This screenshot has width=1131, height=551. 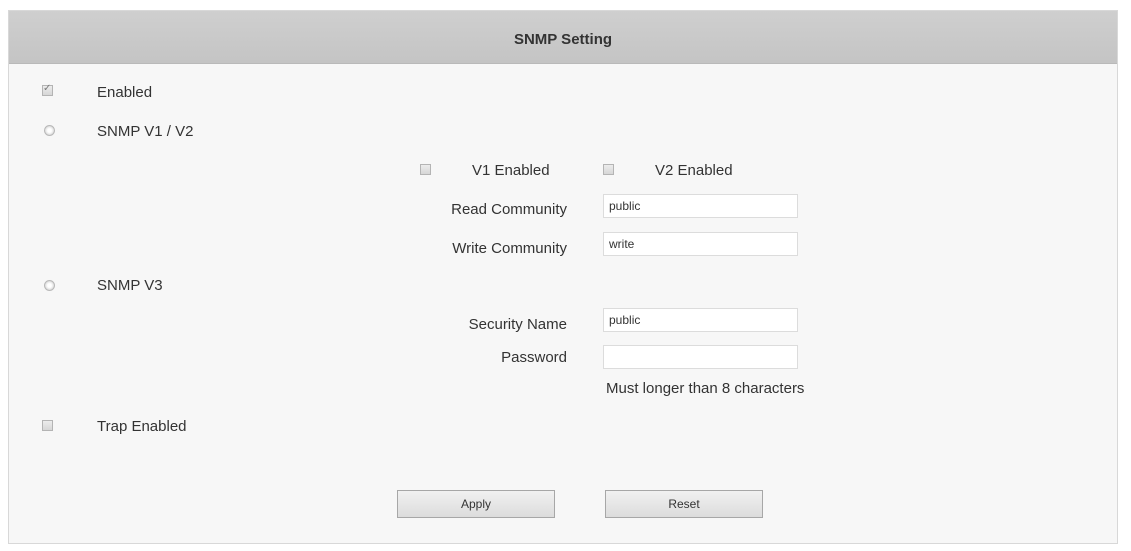 What do you see at coordinates (49, 130) in the screenshot?
I see `snmp-v1v2-radio` at bounding box center [49, 130].